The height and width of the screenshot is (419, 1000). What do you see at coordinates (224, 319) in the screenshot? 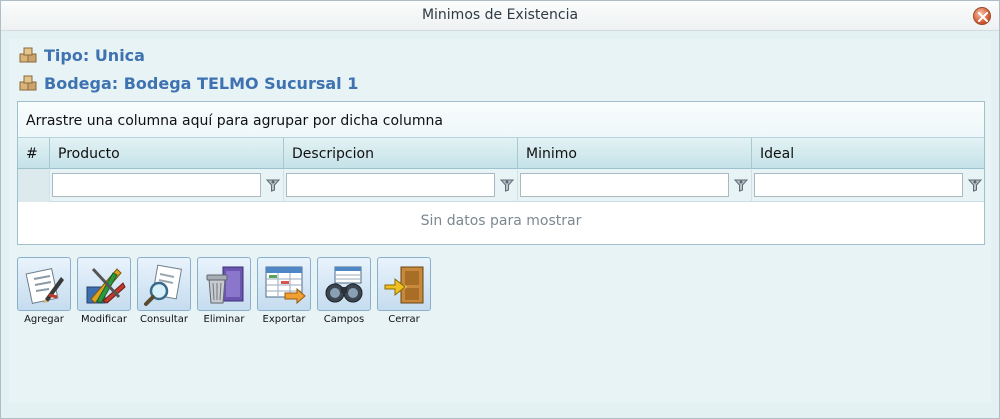
I see `eliminar-label: Eliminar` at bounding box center [224, 319].